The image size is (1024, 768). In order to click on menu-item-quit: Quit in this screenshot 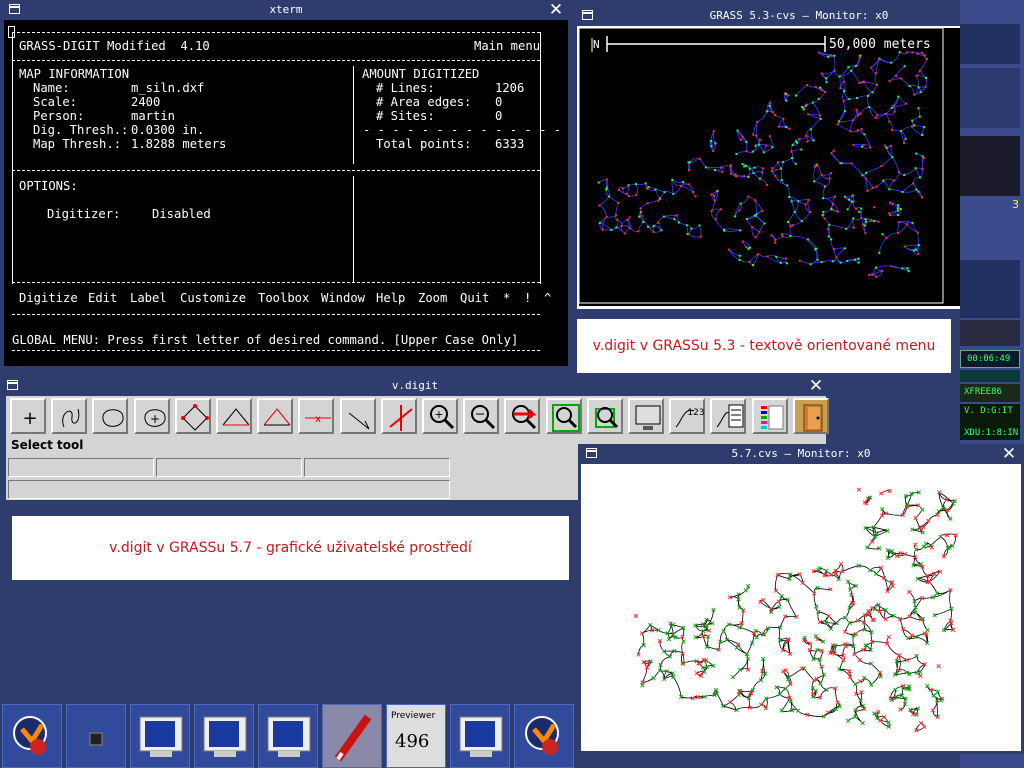, I will do `click(474, 298)`.